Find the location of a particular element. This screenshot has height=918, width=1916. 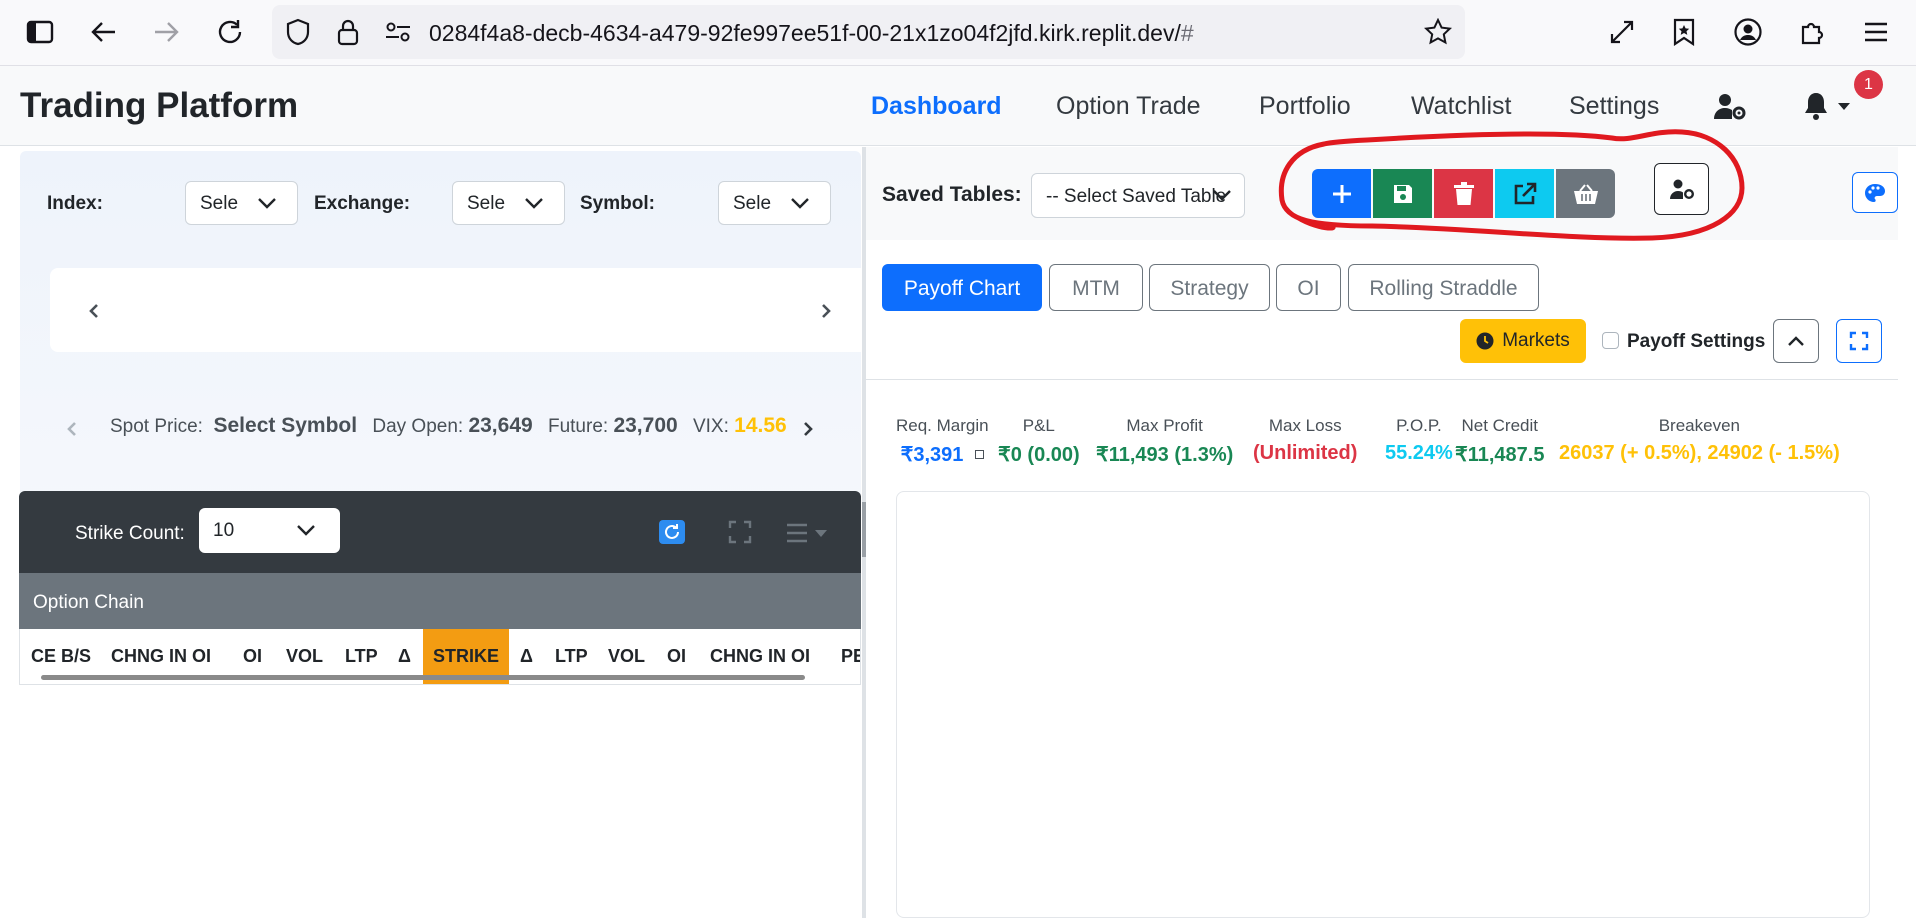

nav-watchlist: Watchlist is located at coordinates (1461, 106).